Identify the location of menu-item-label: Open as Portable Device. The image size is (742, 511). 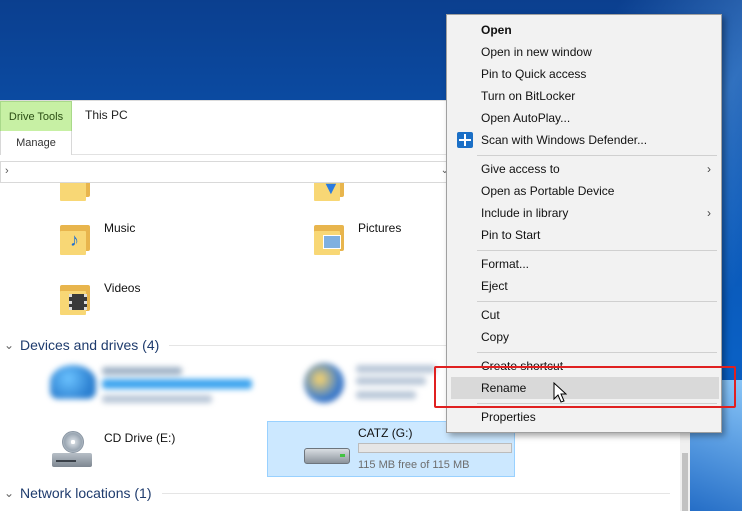
(548, 191).